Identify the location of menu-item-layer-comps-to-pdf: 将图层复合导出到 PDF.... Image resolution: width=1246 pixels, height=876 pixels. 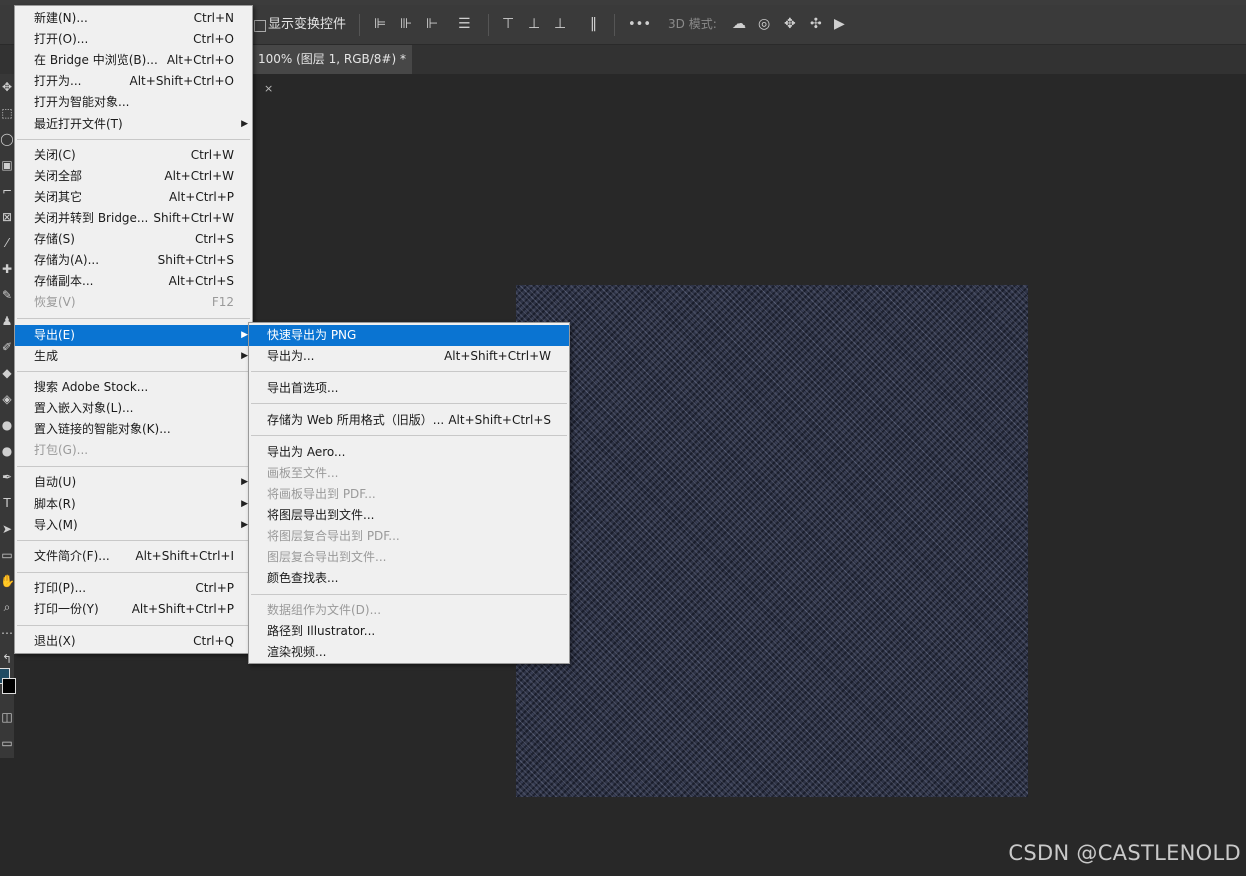
(333, 536).